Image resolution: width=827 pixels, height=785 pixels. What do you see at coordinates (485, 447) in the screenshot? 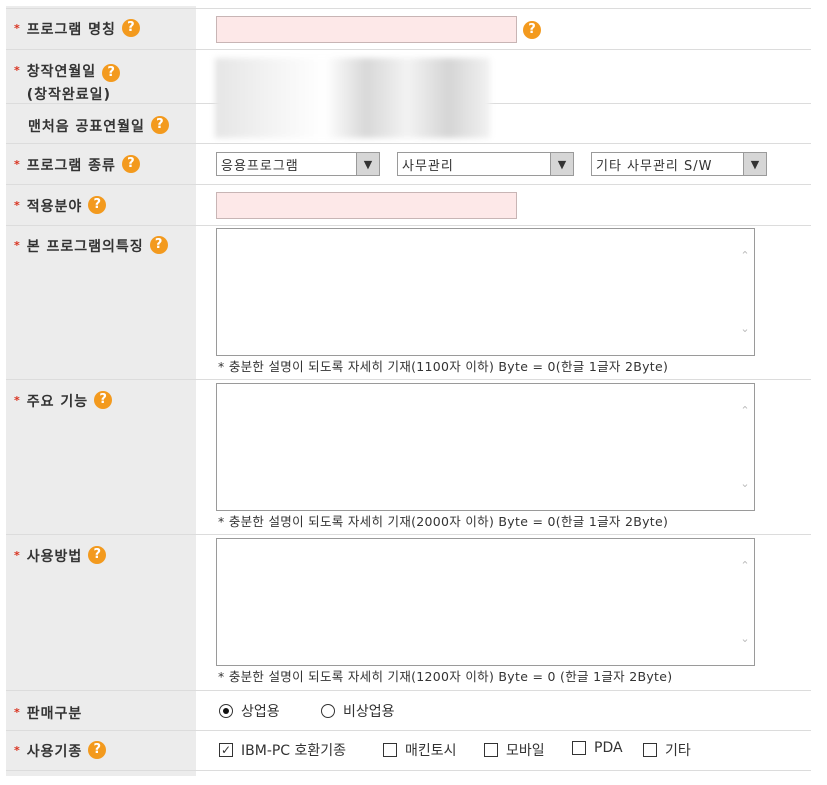
I see `main-functions-textarea: ⌃ ⌄` at bounding box center [485, 447].